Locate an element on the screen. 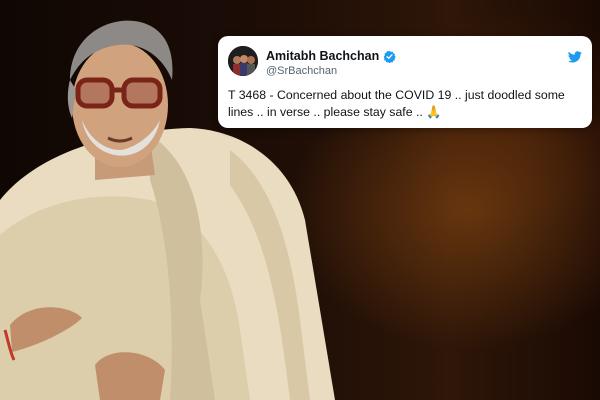 This screenshot has width=600, height=400. folded-hands-emoji: 🙏 is located at coordinates (434, 112).